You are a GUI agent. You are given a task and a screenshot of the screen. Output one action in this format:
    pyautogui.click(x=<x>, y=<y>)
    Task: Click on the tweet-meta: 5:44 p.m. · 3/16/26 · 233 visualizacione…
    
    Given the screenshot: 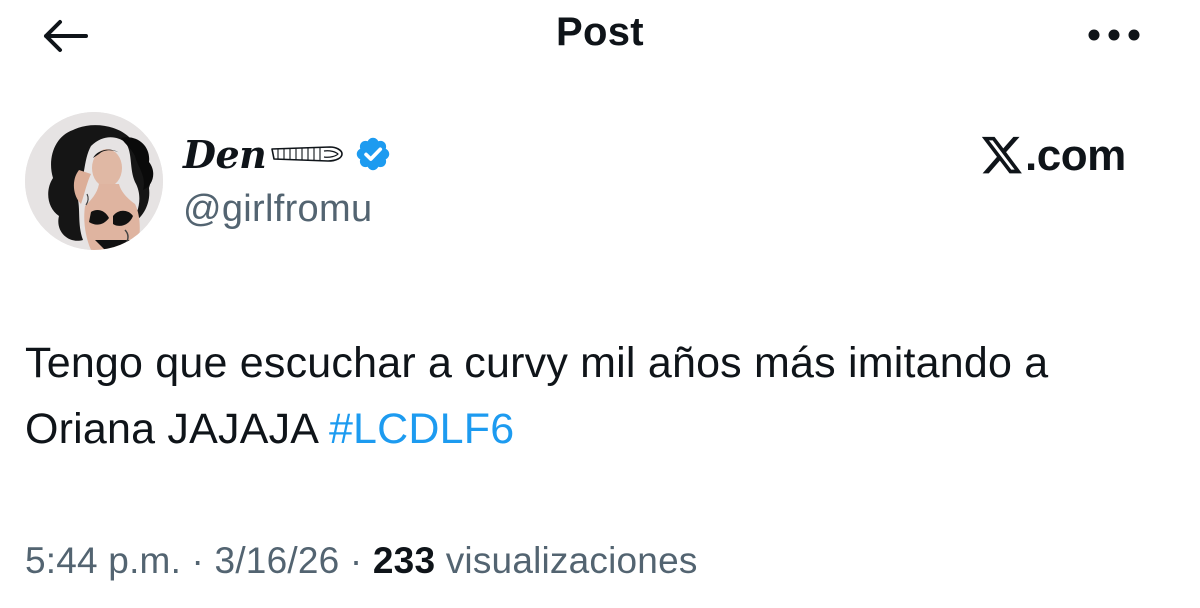 What is the action you would take?
    pyautogui.click(x=361, y=561)
    